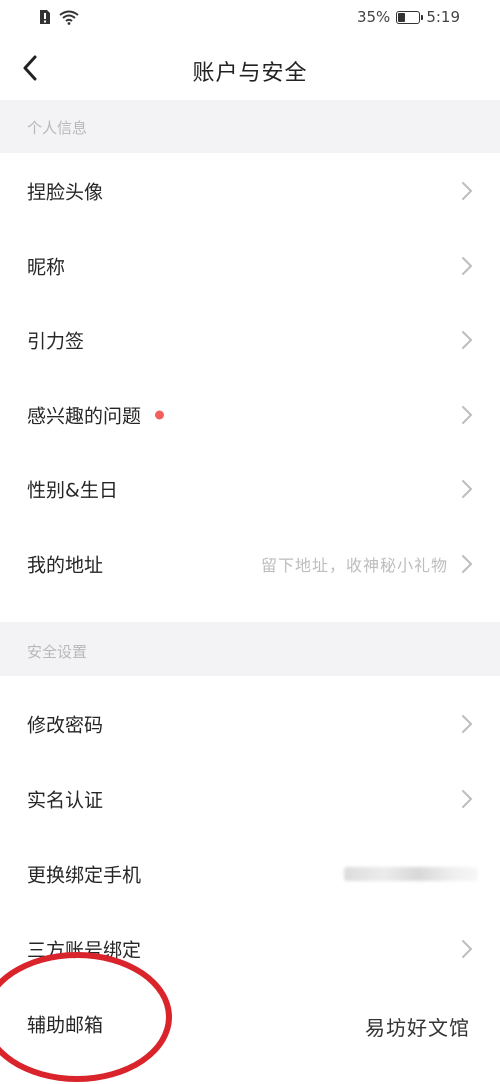 The height and width of the screenshot is (1084, 500). Describe the element at coordinates (250, 414) in the screenshot. I see `row-interests: 感兴趣的问题` at that location.